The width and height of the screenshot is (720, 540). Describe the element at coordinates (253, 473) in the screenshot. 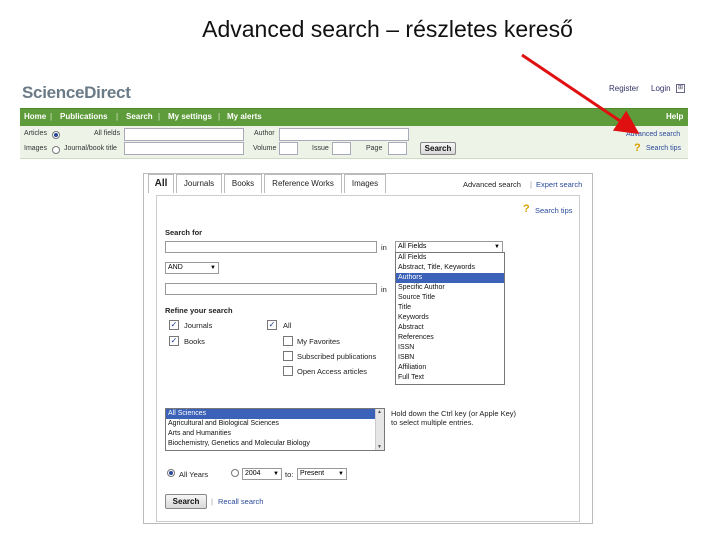

I see `year-from-value: 2004` at that location.